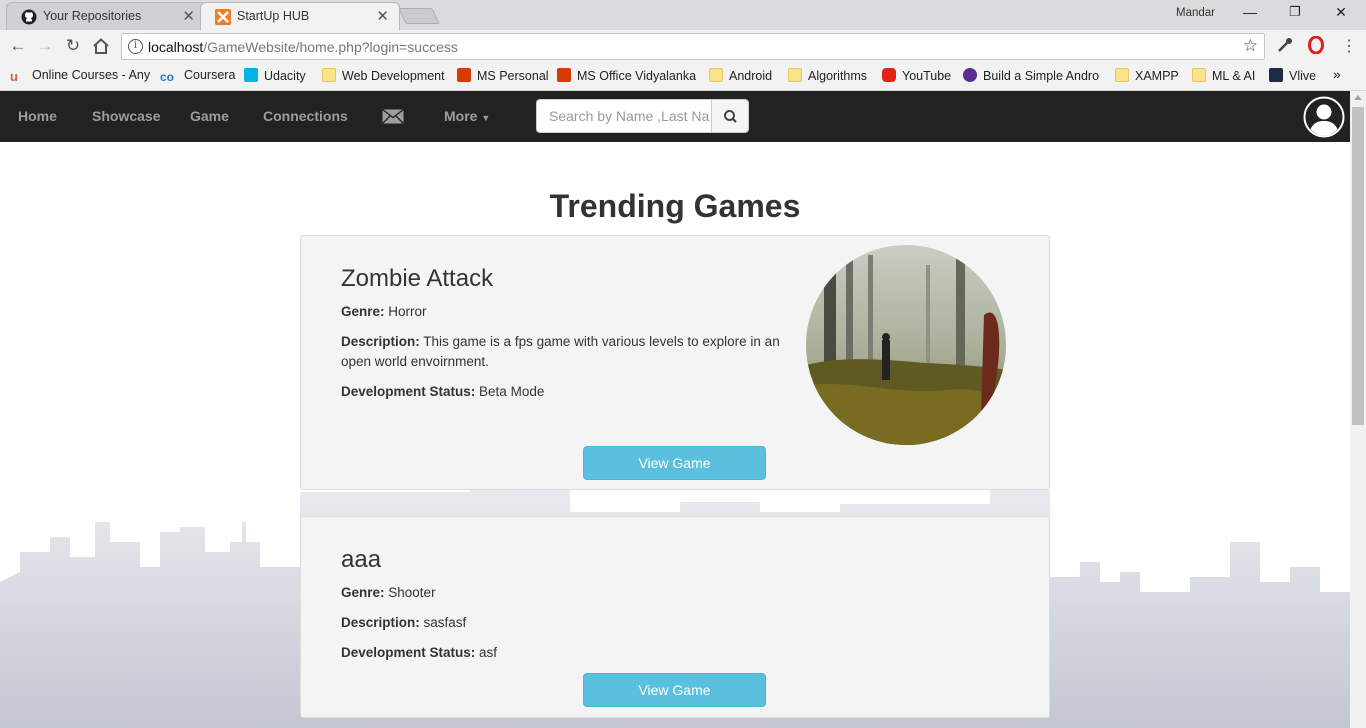 This screenshot has height=728, width=1366. What do you see at coordinates (626, 76) in the screenshot?
I see `bookmark-ms-office-vidyalanka: MS Office Vidyalanka` at bounding box center [626, 76].